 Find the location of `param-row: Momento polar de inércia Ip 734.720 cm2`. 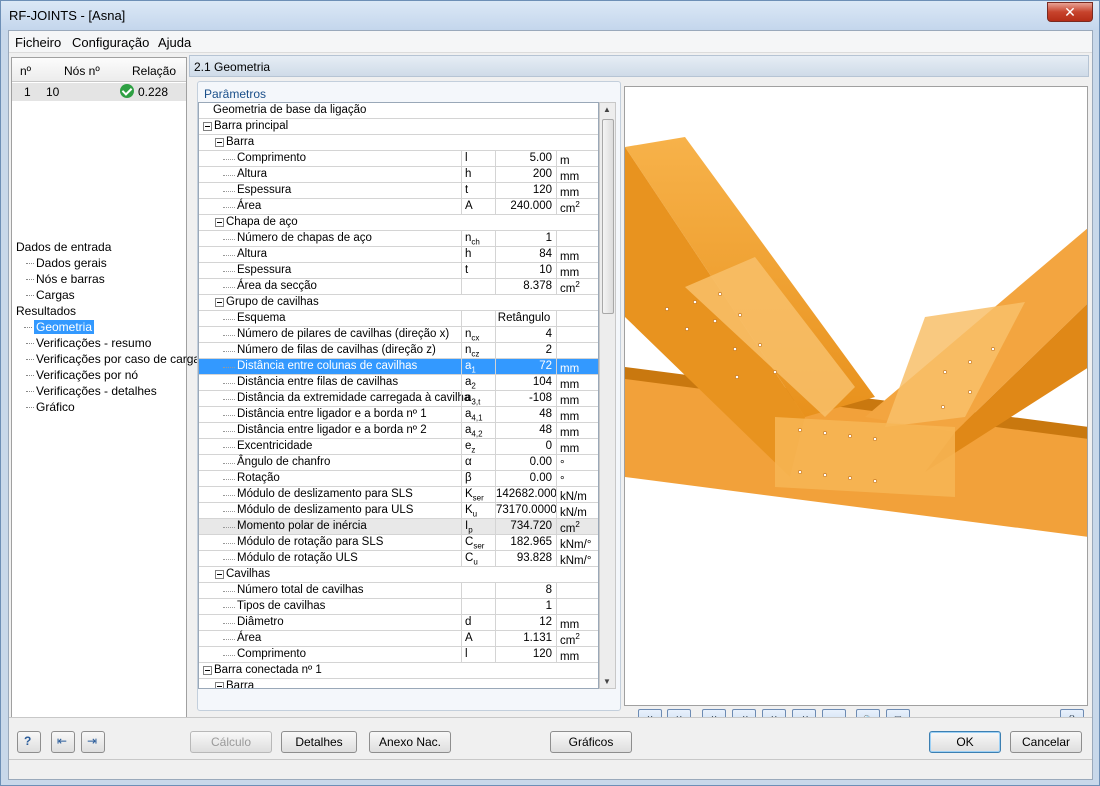

param-row: Momento polar de inércia Ip 734.720 cm2 is located at coordinates (398, 527).